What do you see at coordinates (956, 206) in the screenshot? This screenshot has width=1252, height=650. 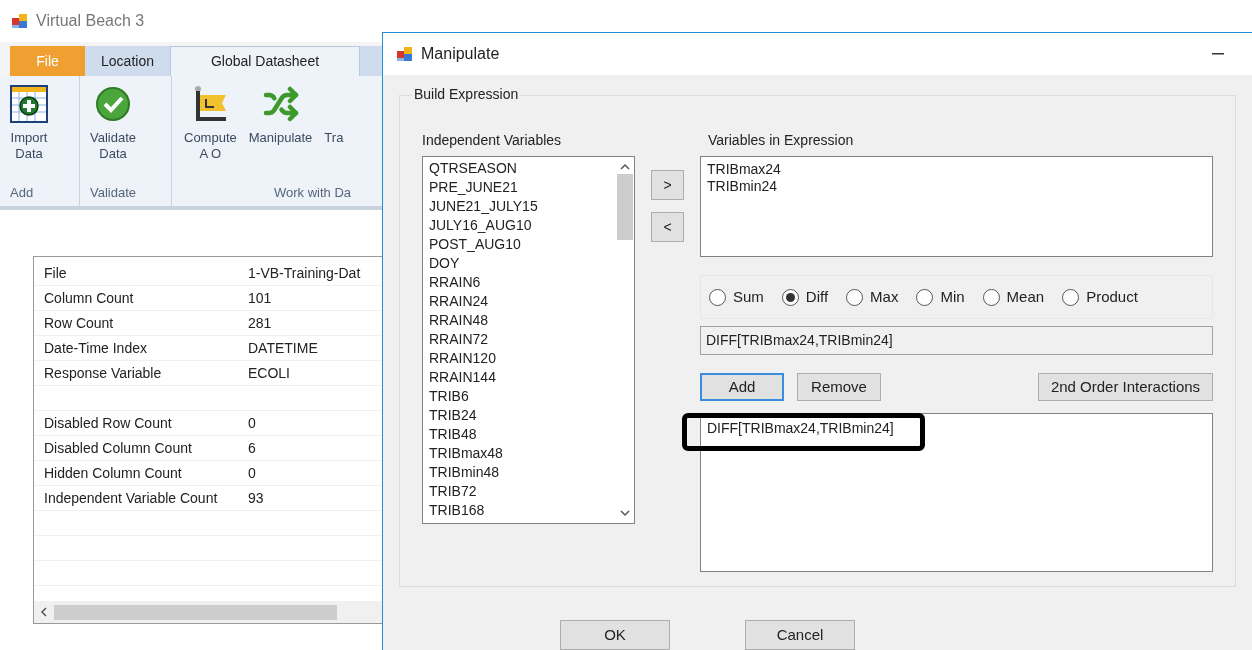 I see `expression-variables-list: TRIBmax24 TRIBmin24` at bounding box center [956, 206].